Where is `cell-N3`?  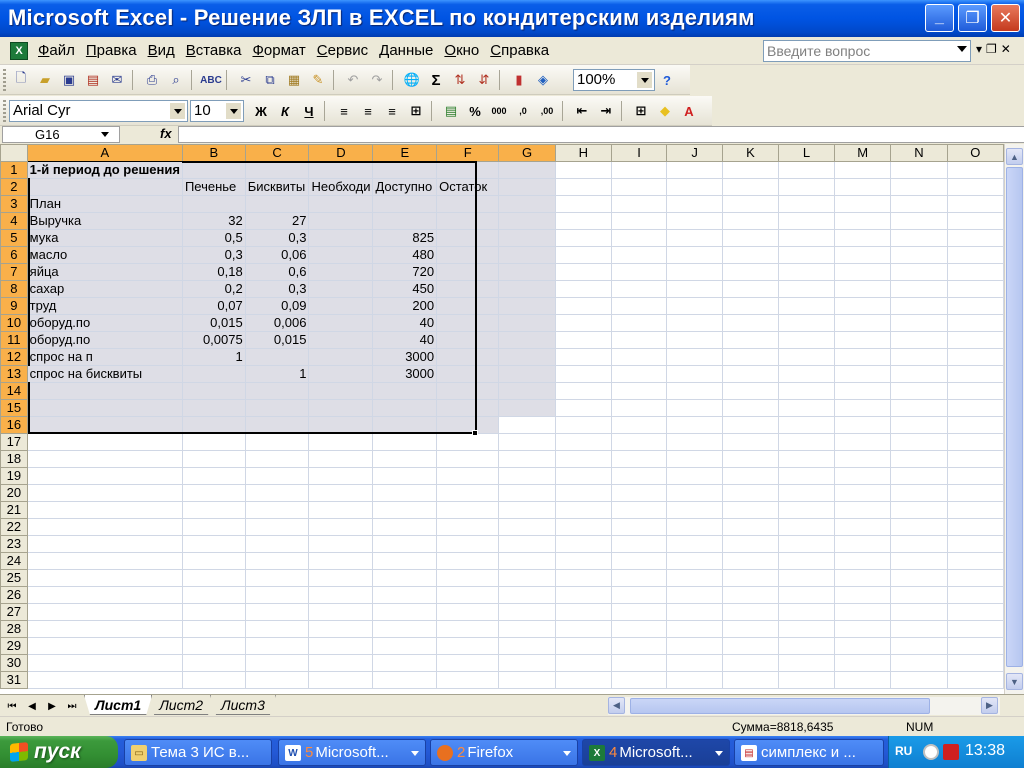
cell-N3 is located at coordinates (919, 204).